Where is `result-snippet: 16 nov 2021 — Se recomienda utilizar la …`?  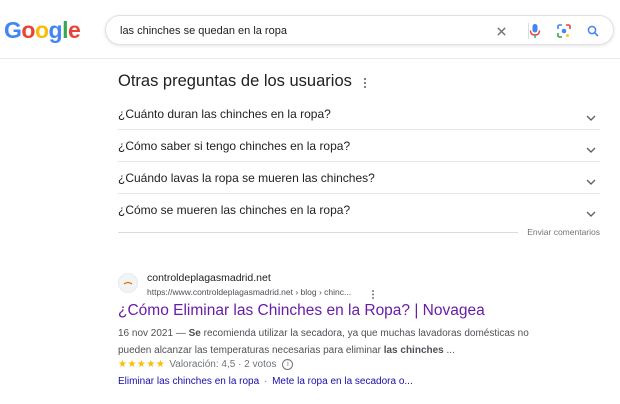
result-snippet: 16 nov 2021 — Se recomienda utilizar la … is located at coordinates (338, 342).